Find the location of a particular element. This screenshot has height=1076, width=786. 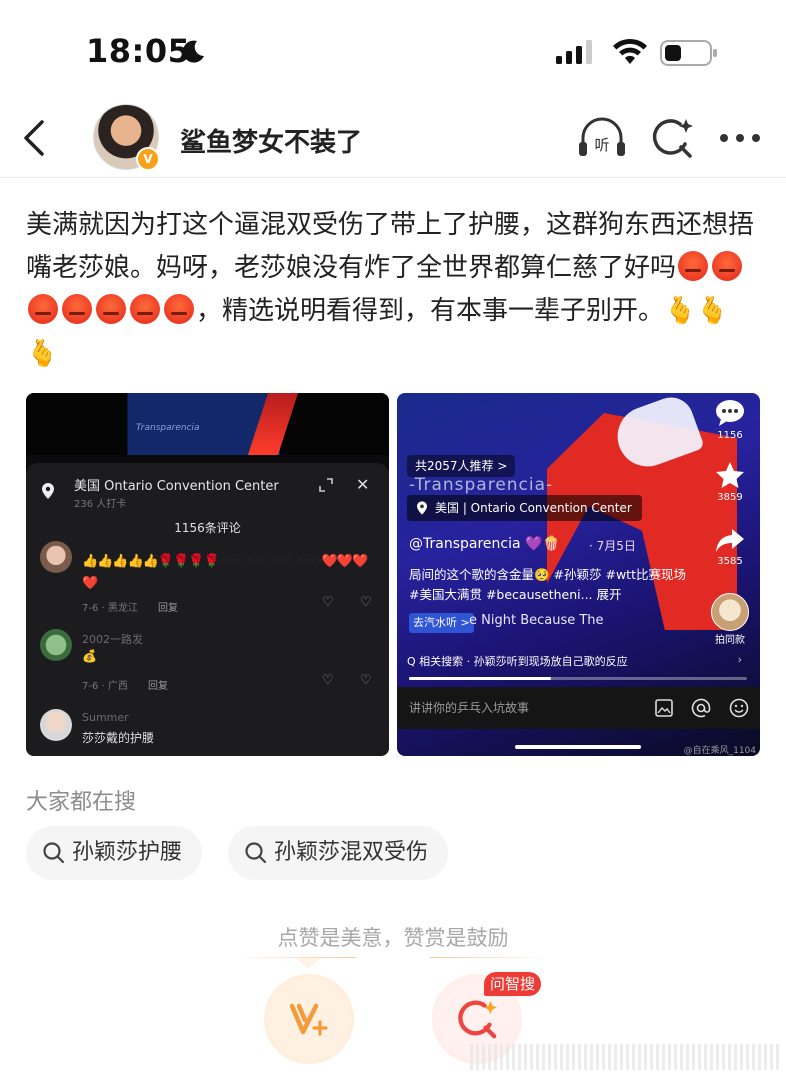

recommend-badge: 共2057人推荐 > is located at coordinates (461, 466).